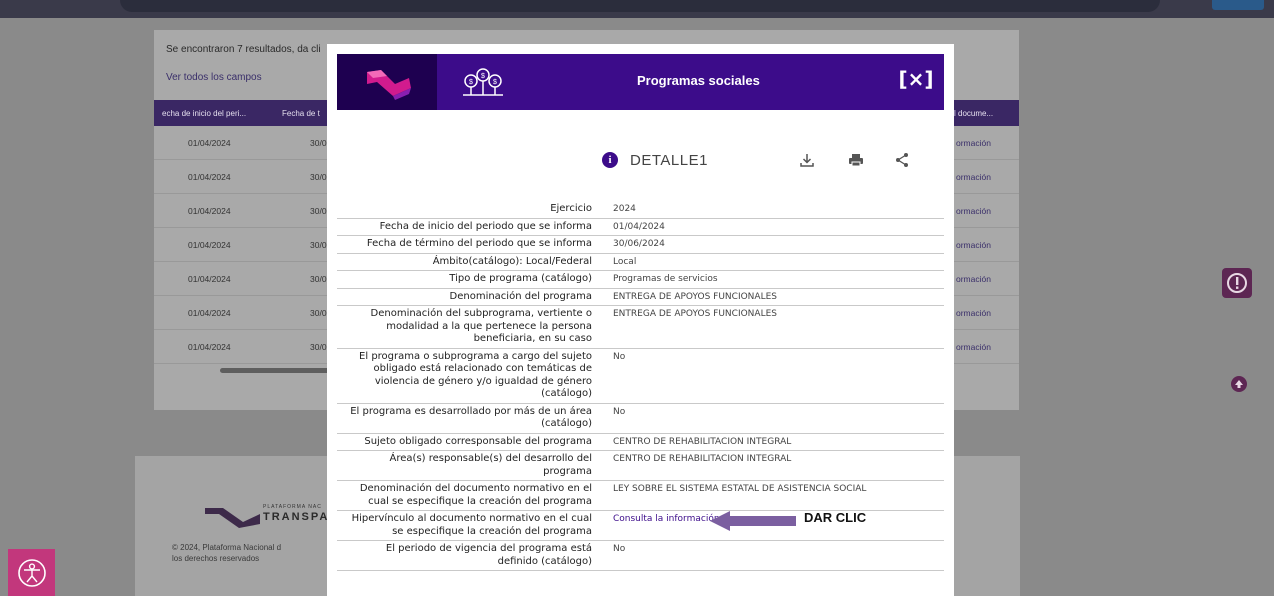 This screenshot has width=1274, height=596. I want to click on footer-brand-small: PLATAFORMA NAC, so click(292, 507).